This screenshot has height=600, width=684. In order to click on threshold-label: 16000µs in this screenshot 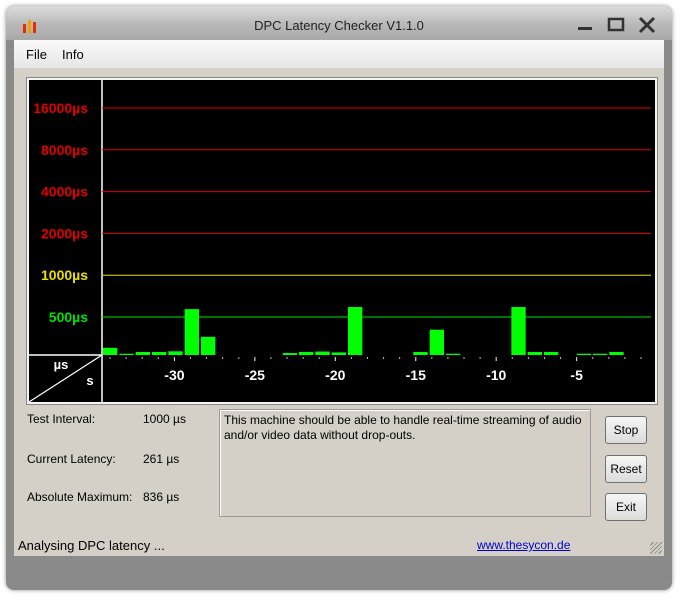, I will do `click(60, 108)`.